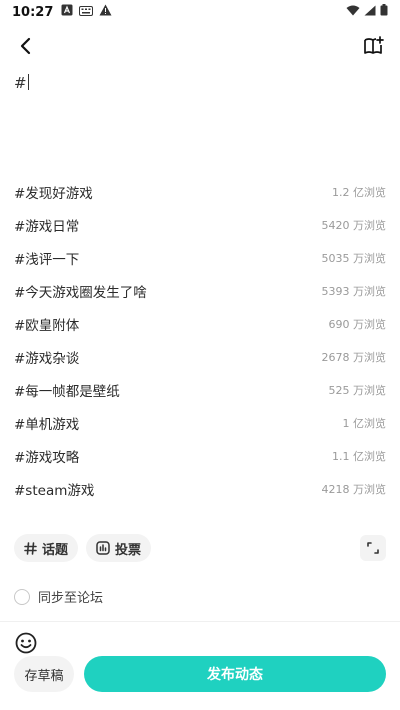 This screenshot has height=710, width=400. What do you see at coordinates (370, 12) in the screenshot?
I see `signal-icon` at bounding box center [370, 12].